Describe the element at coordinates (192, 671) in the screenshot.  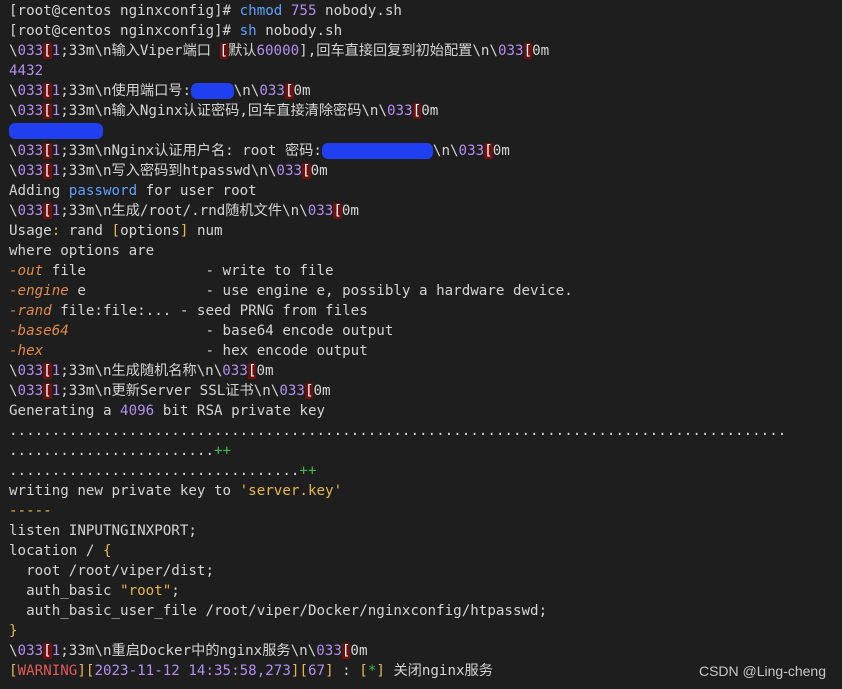
I see `terminal-text-segment: 2023-11-12 14:35:58,273` at that location.